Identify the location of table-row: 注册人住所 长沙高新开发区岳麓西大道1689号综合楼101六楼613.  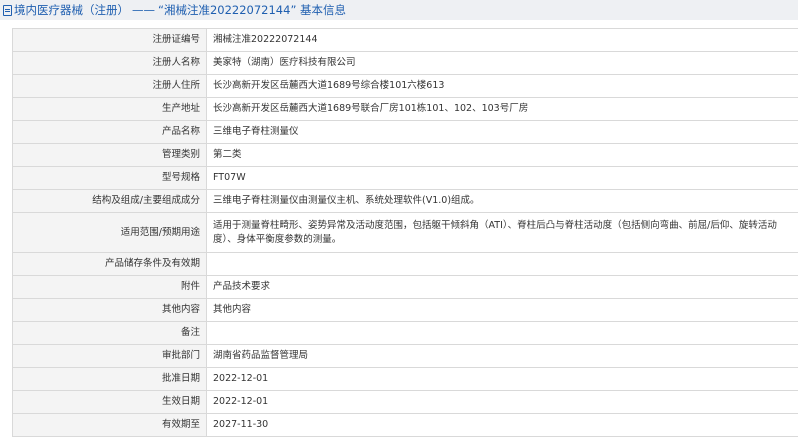
(405, 86).